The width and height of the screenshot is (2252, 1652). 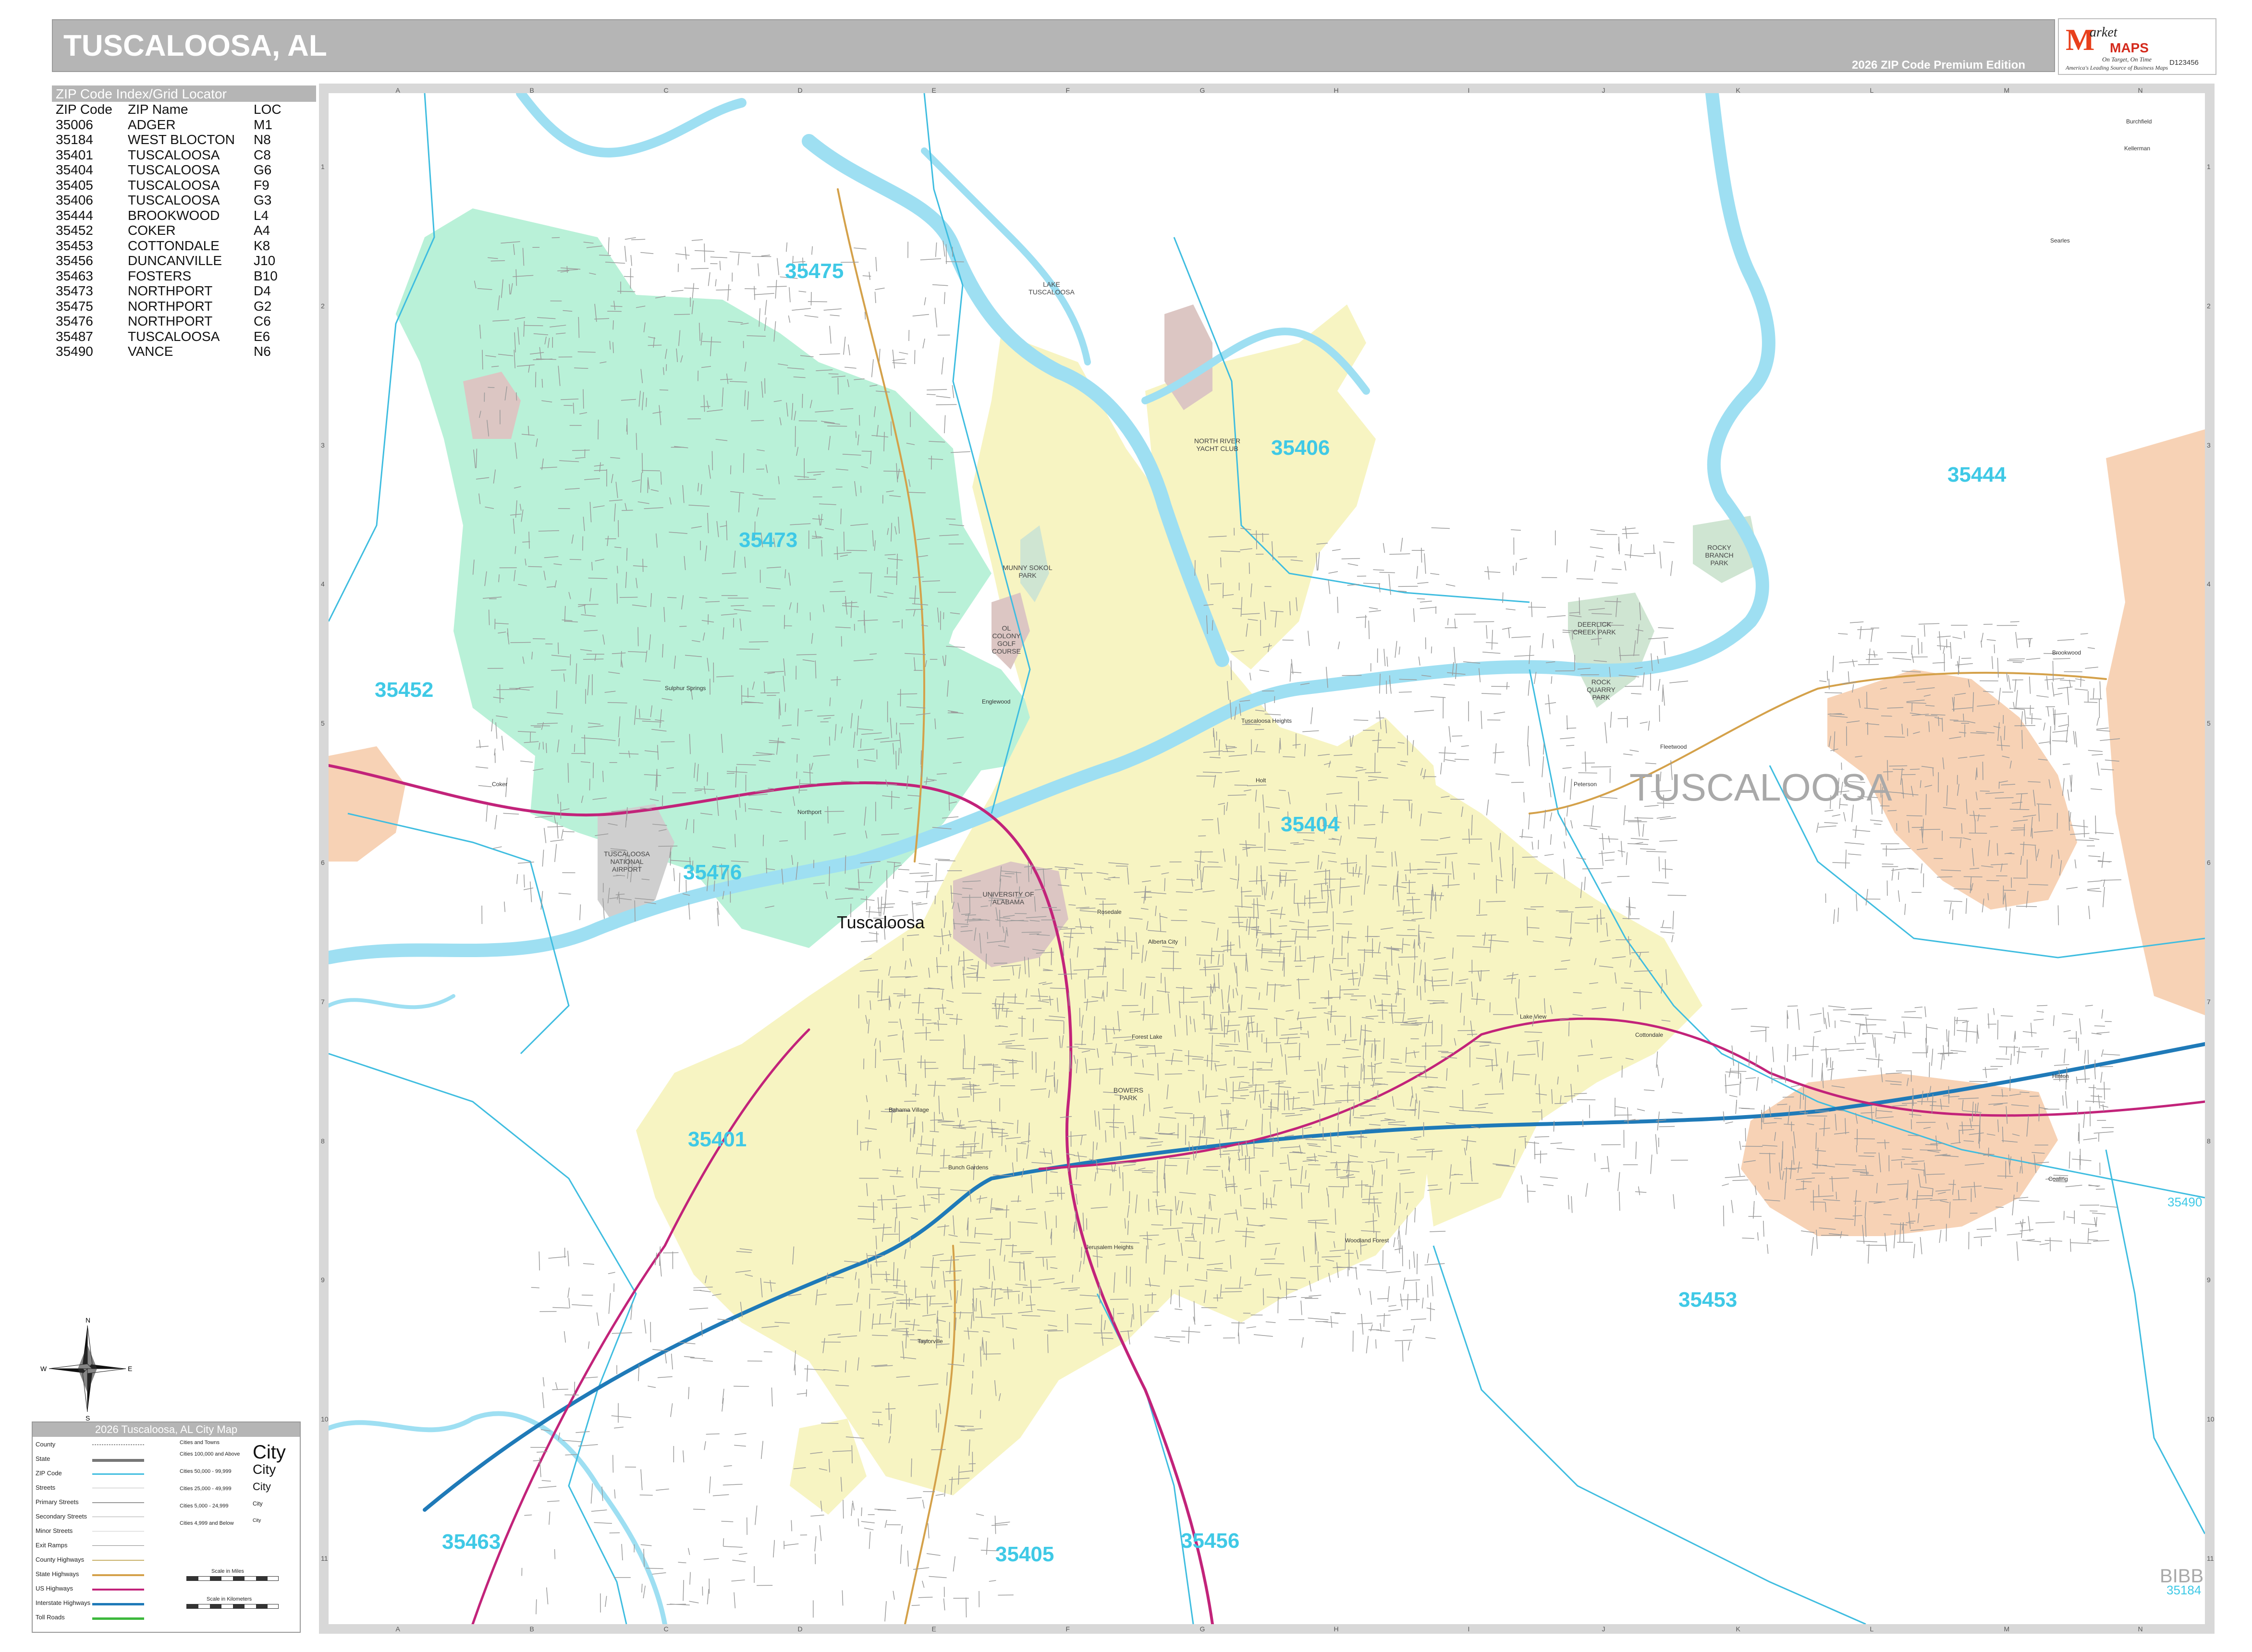 I want to click on place-rosedale: Rosedale, so click(x=1109, y=912).